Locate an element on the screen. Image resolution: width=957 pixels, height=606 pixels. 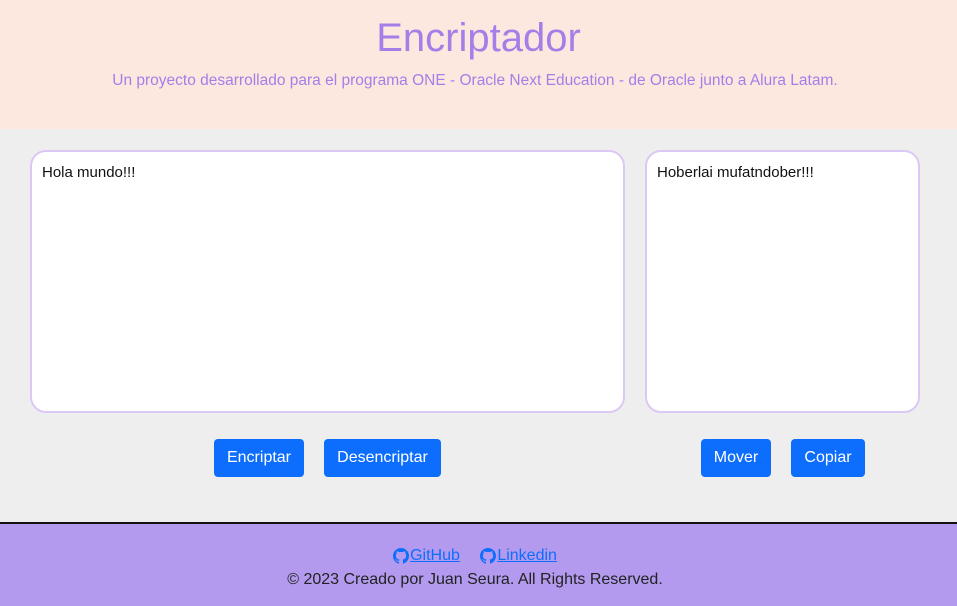
linkedin-link: Linkedin is located at coordinates (518, 556).